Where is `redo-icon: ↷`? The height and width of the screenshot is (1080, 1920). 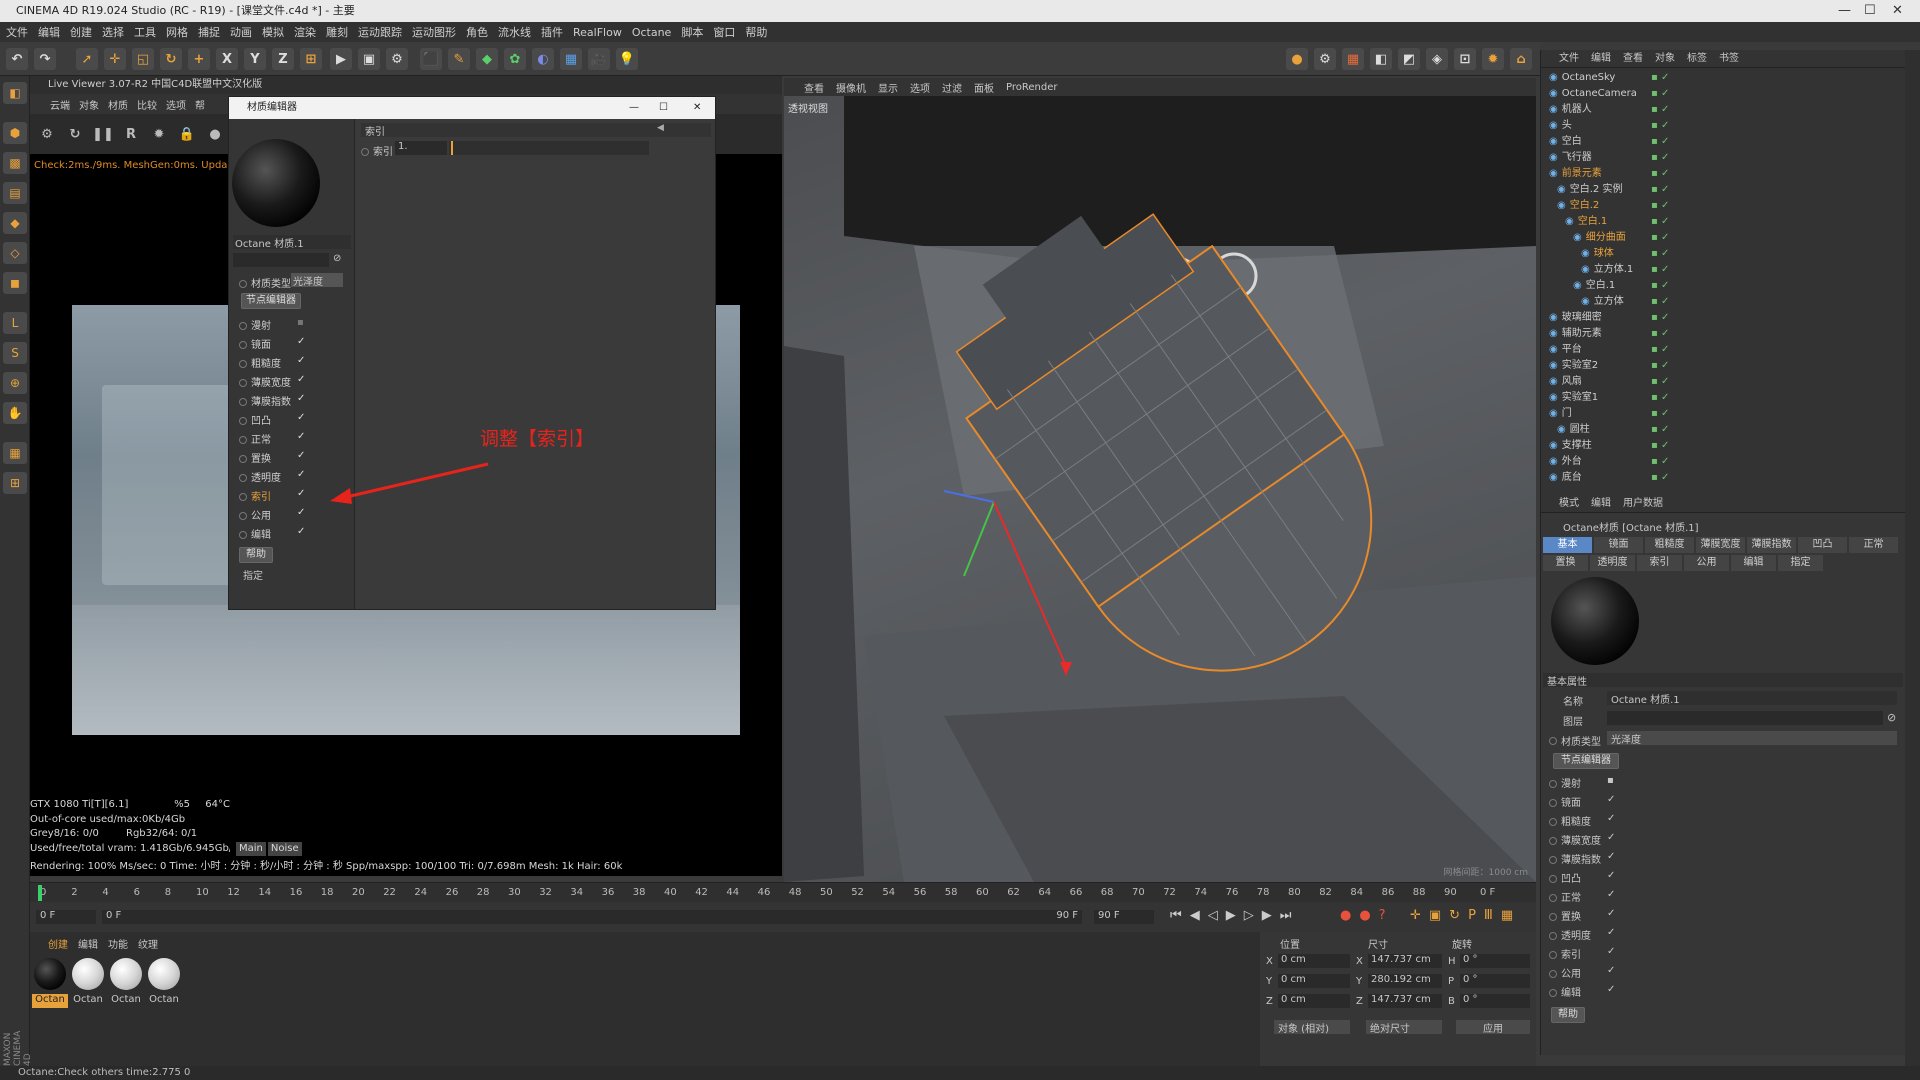
redo-icon: ↷ is located at coordinates (45, 59).